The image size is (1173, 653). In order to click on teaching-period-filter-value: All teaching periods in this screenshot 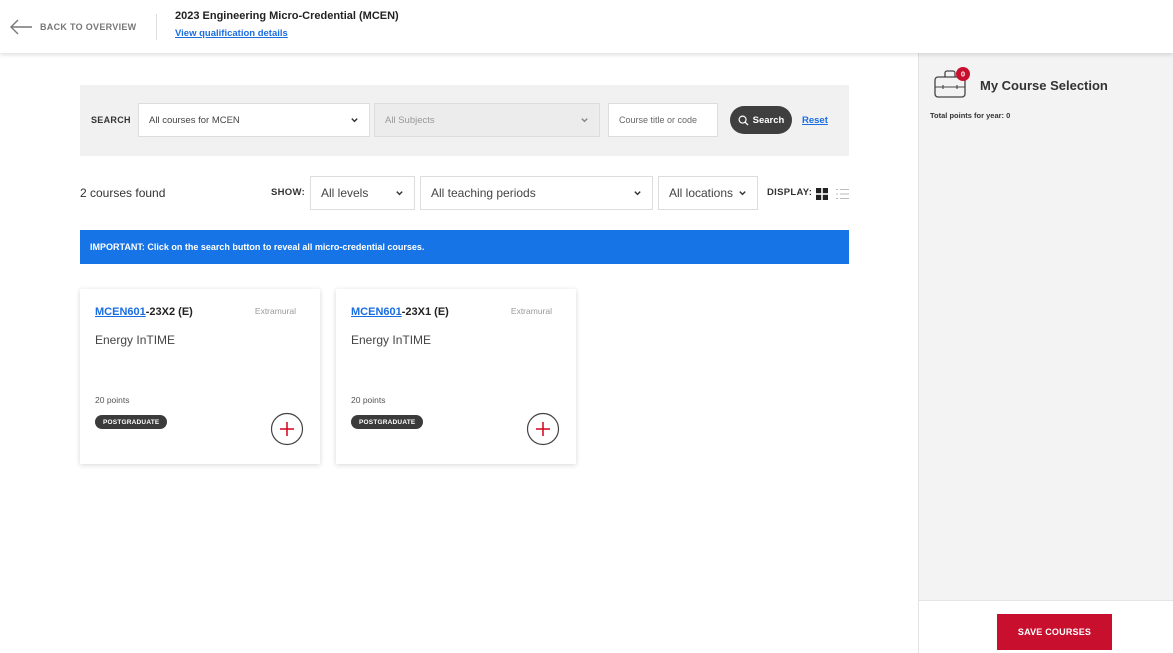, I will do `click(483, 193)`.